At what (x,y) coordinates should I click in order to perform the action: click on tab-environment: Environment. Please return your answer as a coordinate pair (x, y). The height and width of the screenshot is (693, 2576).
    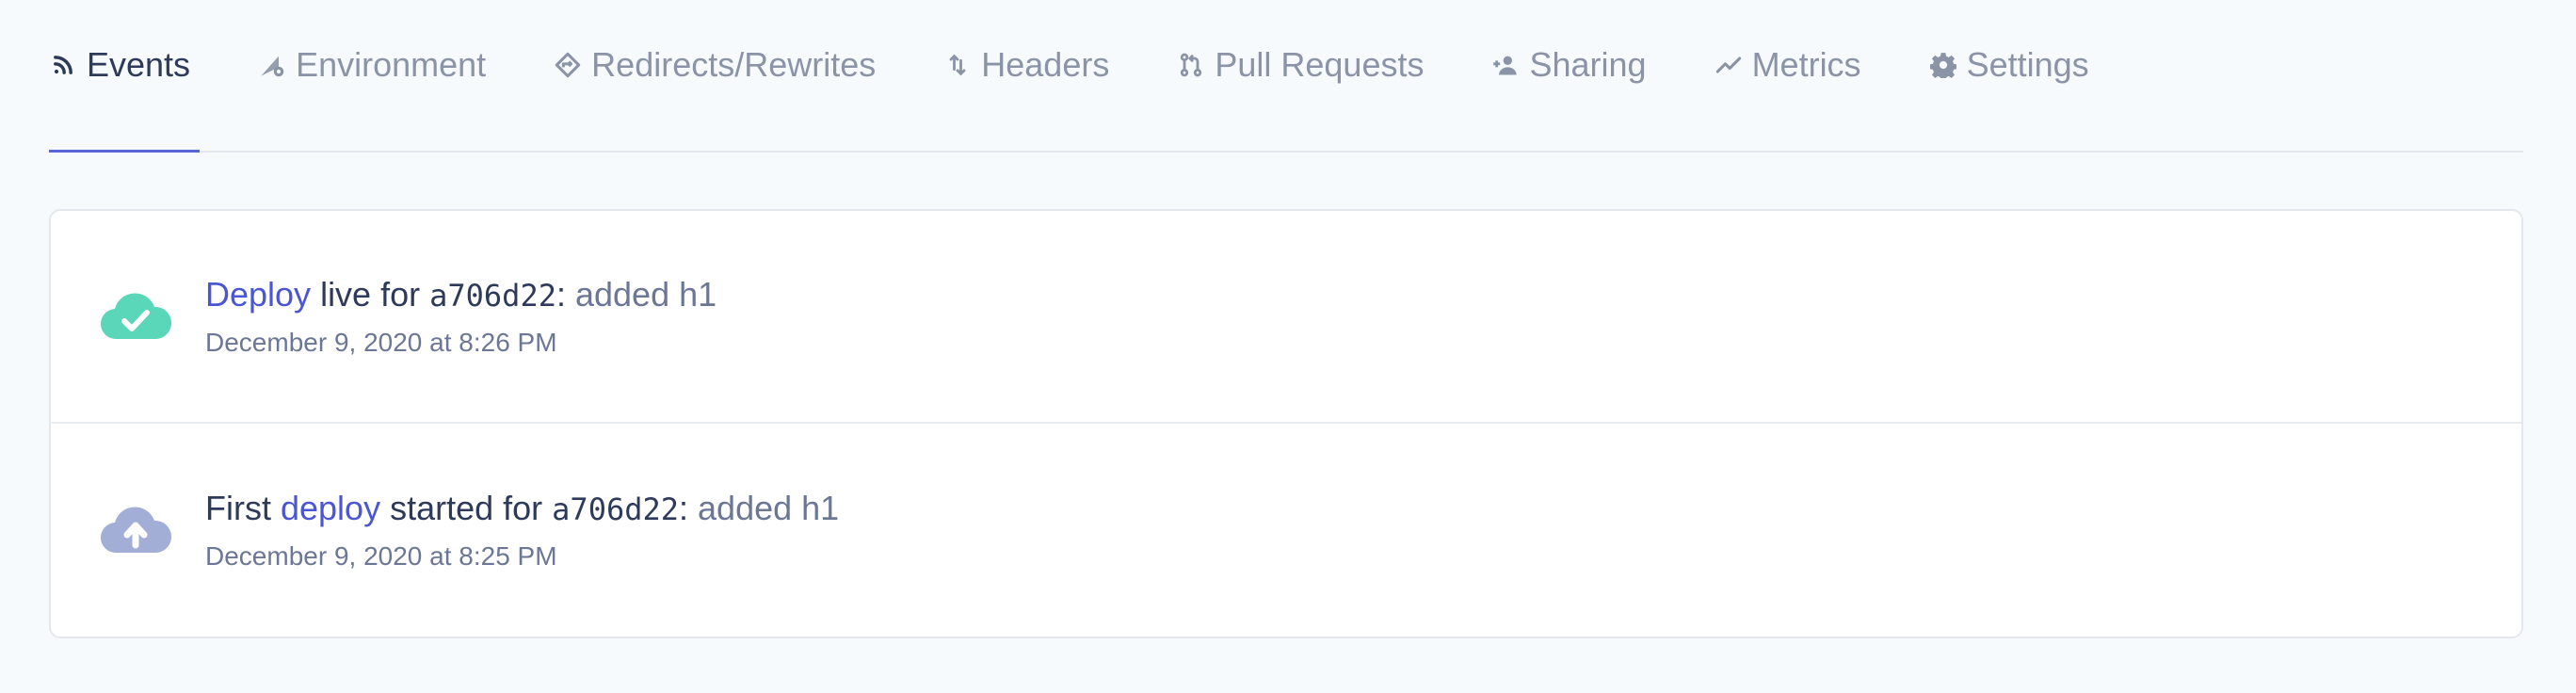
    Looking at the image, I should click on (372, 75).